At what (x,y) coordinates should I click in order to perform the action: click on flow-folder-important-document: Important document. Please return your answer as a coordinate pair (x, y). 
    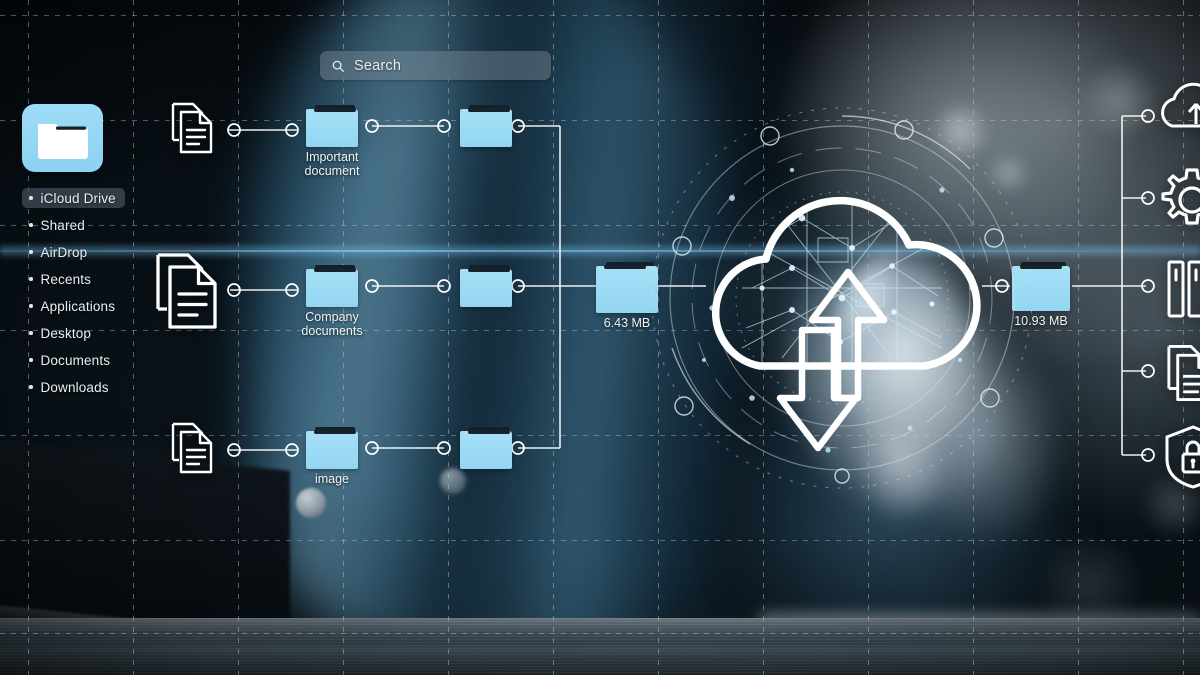
    Looking at the image, I should click on (332, 141).